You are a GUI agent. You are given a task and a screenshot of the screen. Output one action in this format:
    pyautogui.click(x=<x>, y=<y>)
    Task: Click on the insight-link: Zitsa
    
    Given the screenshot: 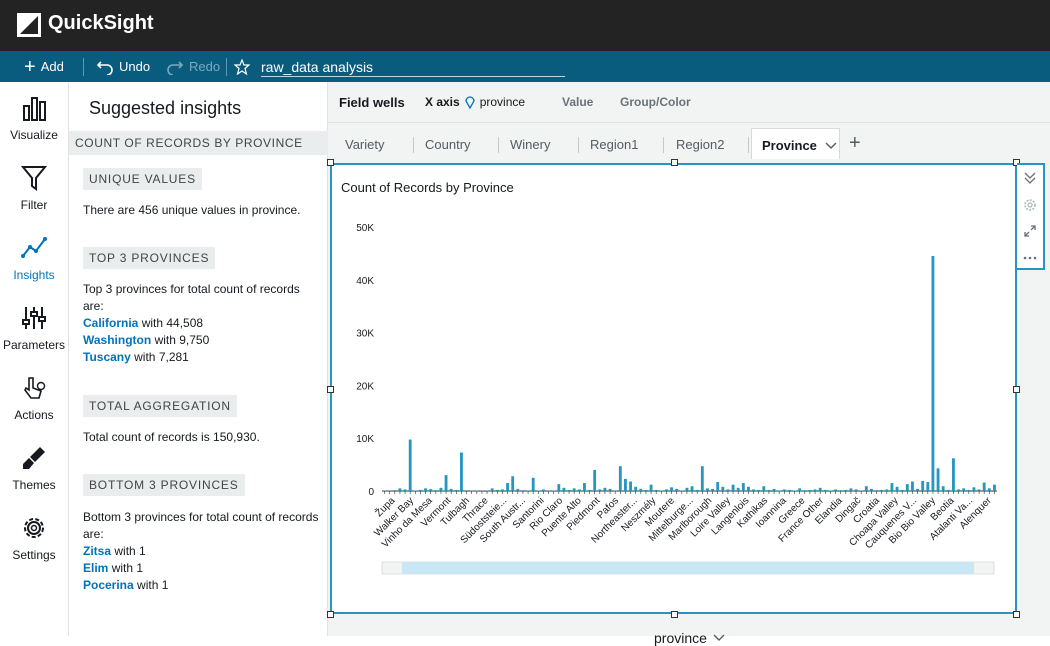 What is the action you would take?
    pyautogui.click(x=97, y=551)
    